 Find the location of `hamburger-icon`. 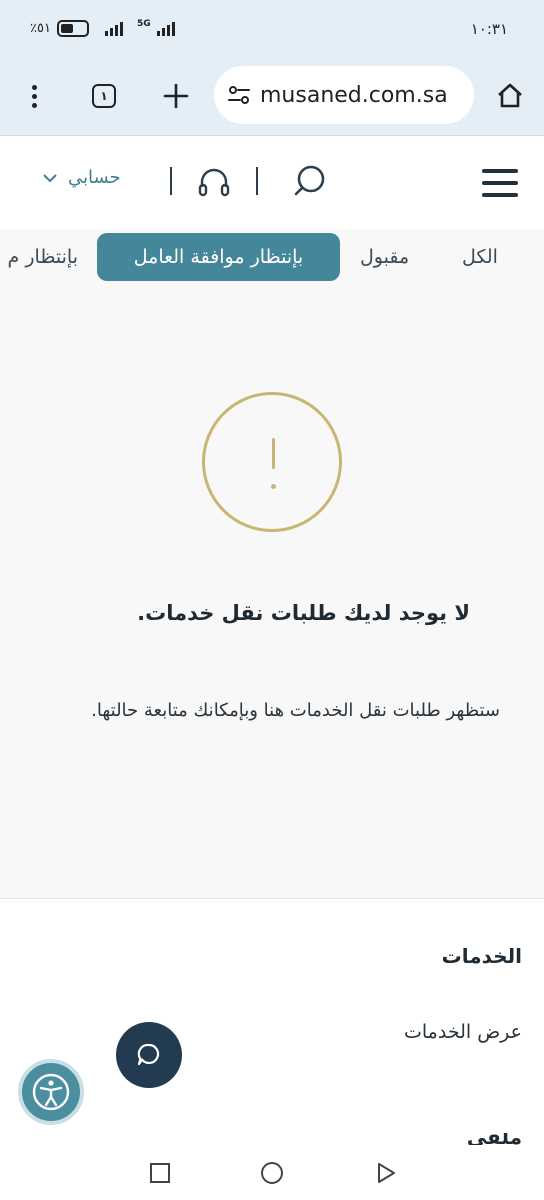

hamburger-icon is located at coordinates (500, 183).